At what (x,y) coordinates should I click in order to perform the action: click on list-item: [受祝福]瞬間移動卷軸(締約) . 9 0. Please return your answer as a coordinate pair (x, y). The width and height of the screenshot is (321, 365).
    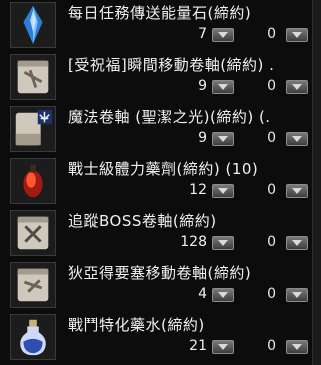
    Looking at the image, I should click on (157, 77).